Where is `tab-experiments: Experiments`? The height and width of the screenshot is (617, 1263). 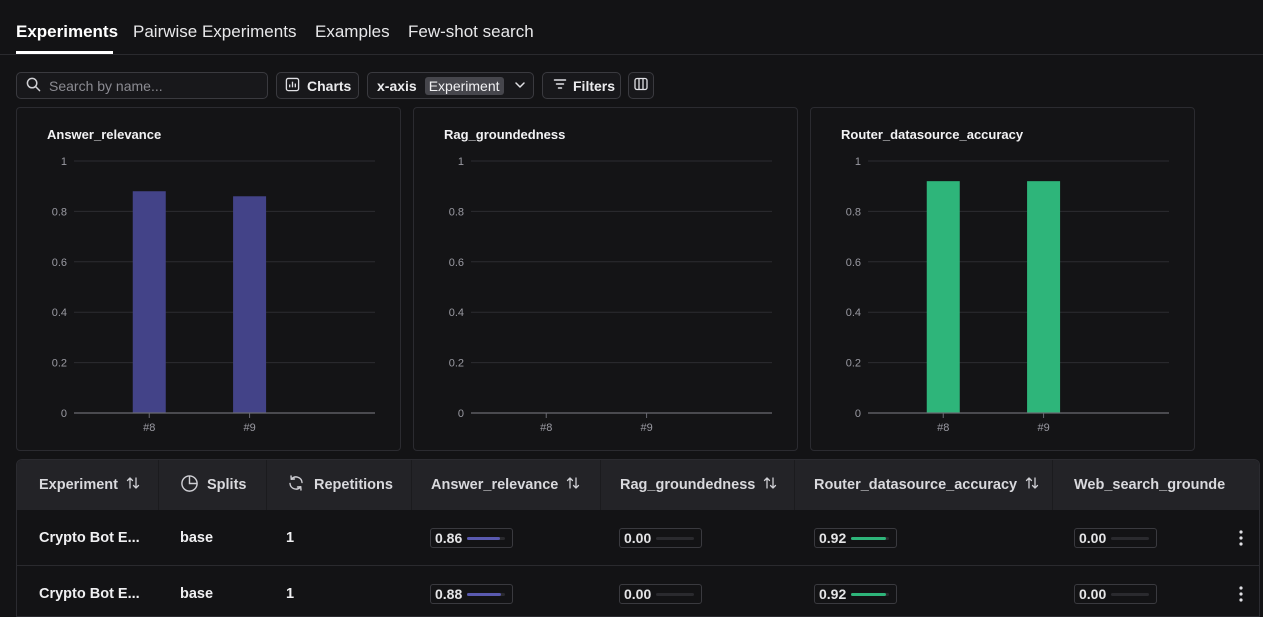 tab-experiments: Experiments is located at coordinates (67, 32).